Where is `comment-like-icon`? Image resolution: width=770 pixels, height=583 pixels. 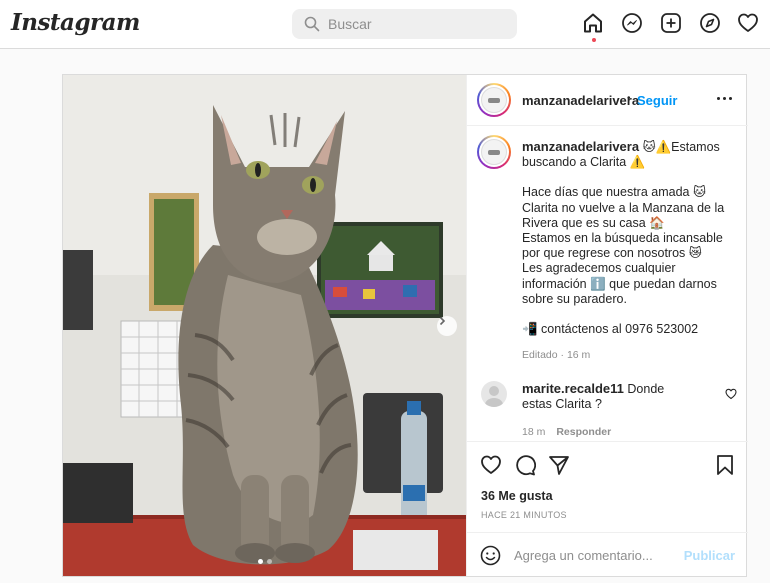
comment-like-icon is located at coordinates (731, 394).